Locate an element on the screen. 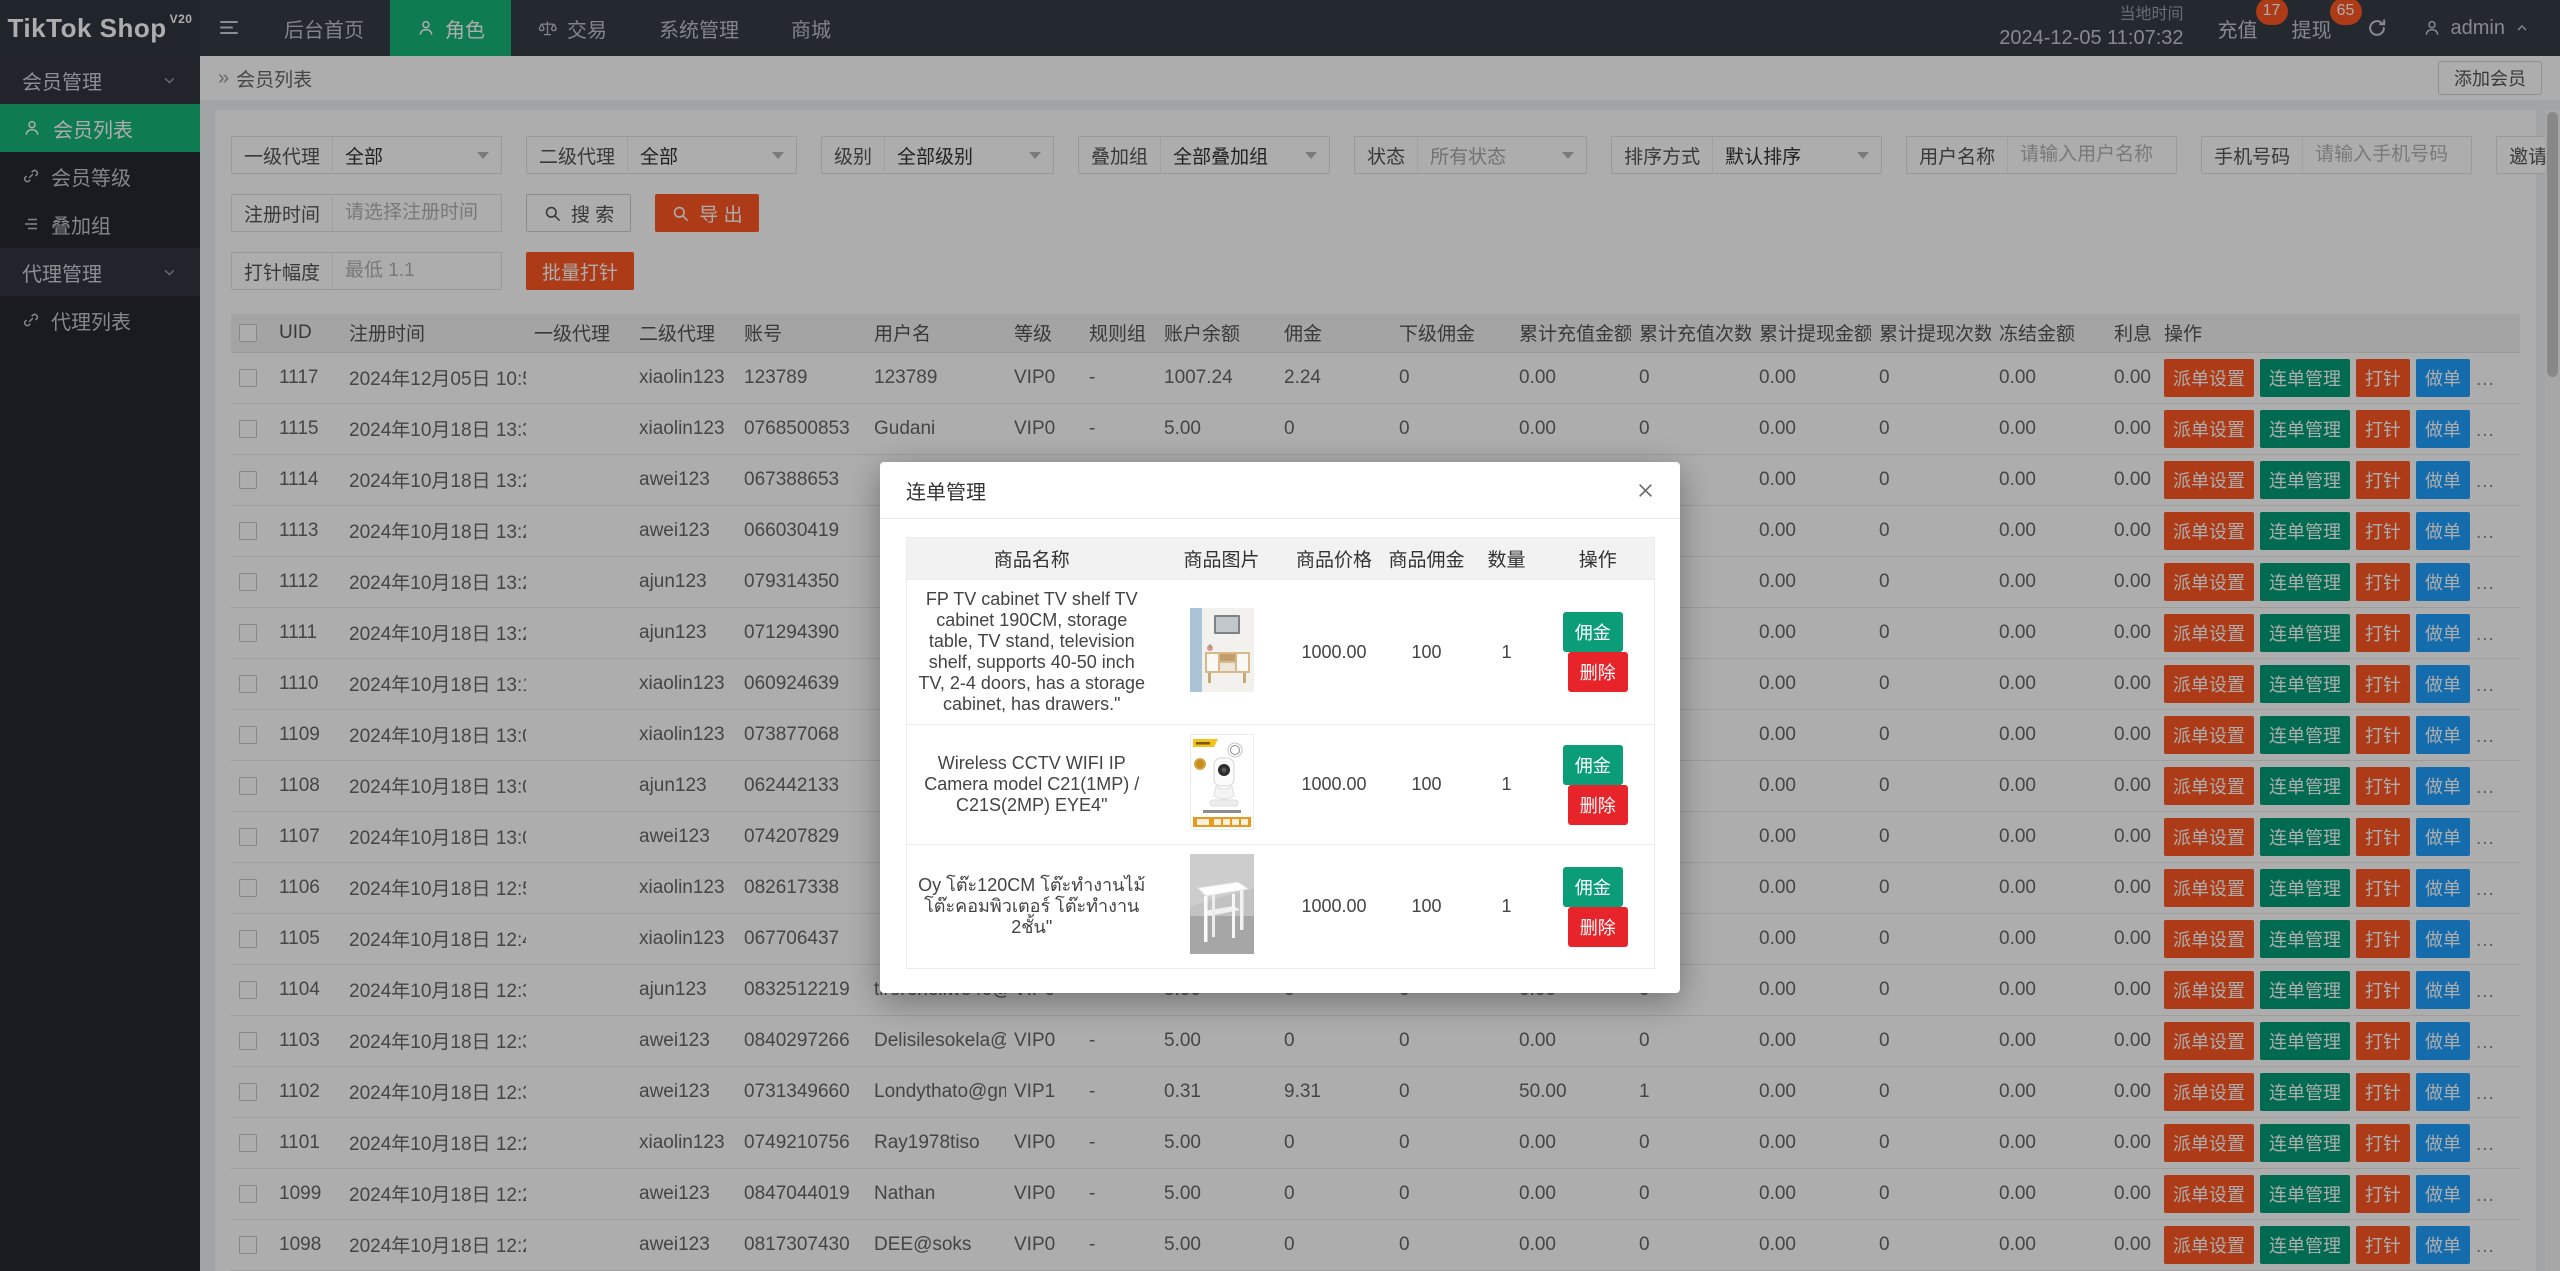 Image resolution: width=2560 pixels, height=1271 pixels. close-icon is located at coordinates (1645, 490).